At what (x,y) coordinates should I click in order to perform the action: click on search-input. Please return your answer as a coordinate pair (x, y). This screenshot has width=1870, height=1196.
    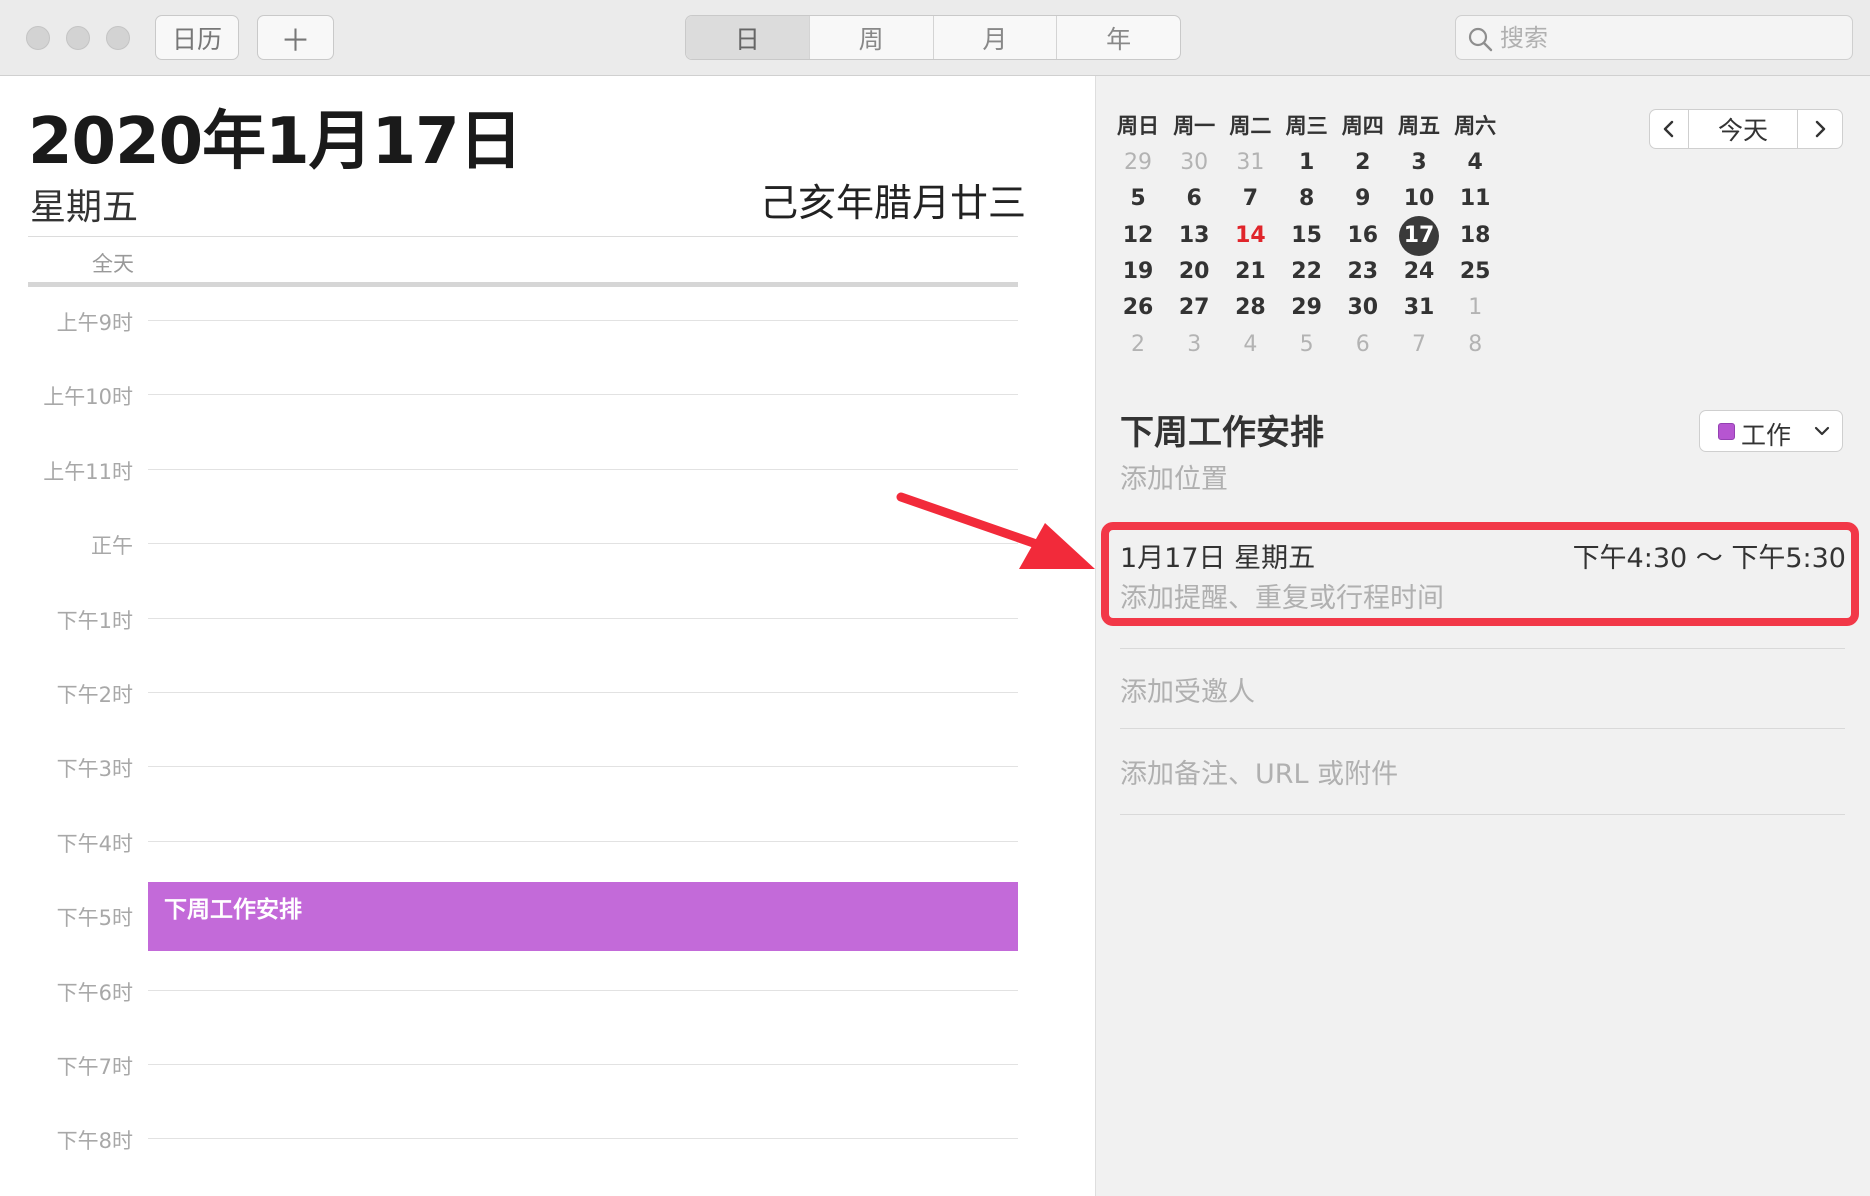
    Looking at the image, I should click on (1670, 38).